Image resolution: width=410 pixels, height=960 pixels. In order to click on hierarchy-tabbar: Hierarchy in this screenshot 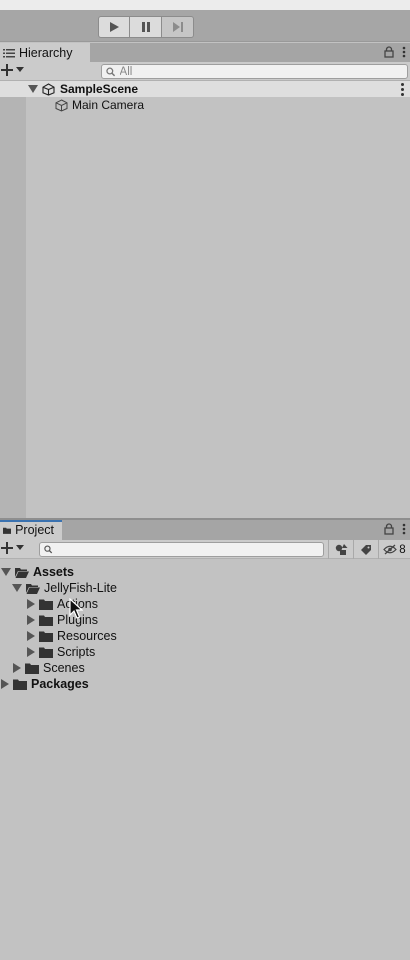, I will do `click(205, 53)`.